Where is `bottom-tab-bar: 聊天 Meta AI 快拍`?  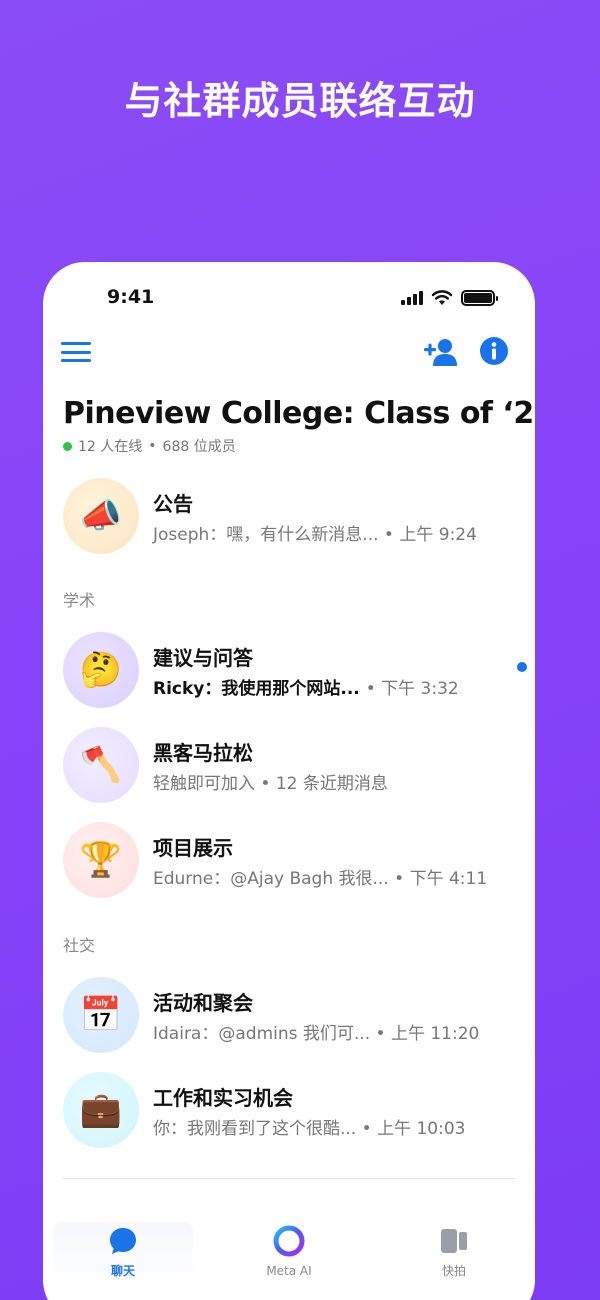 bottom-tab-bar: 聊天 Meta AI 快拍 is located at coordinates (289, 1257).